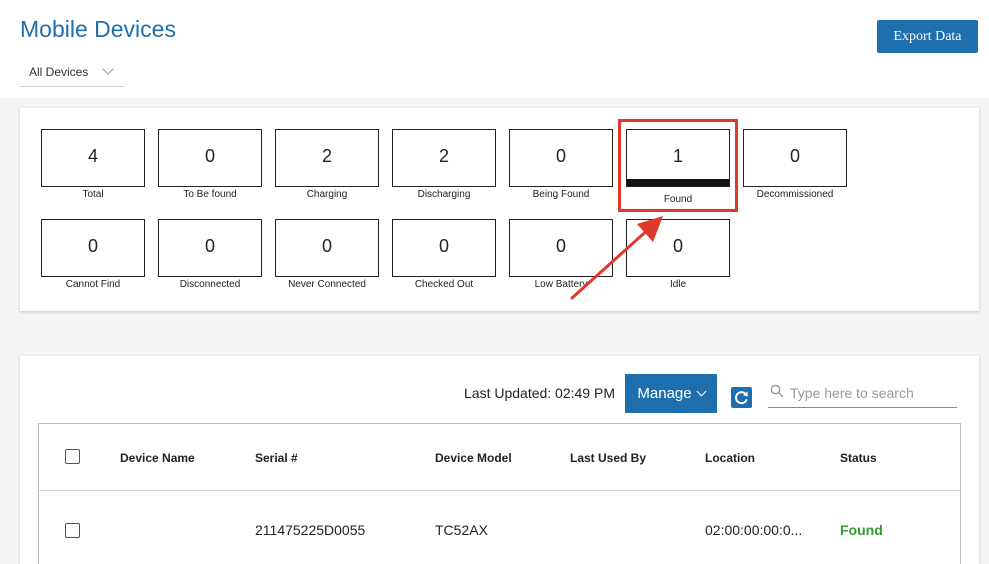  What do you see at coordinates (444, 194) in the screenshot?
I see `stat-label: Discharging` at bounding box center [444, 194].